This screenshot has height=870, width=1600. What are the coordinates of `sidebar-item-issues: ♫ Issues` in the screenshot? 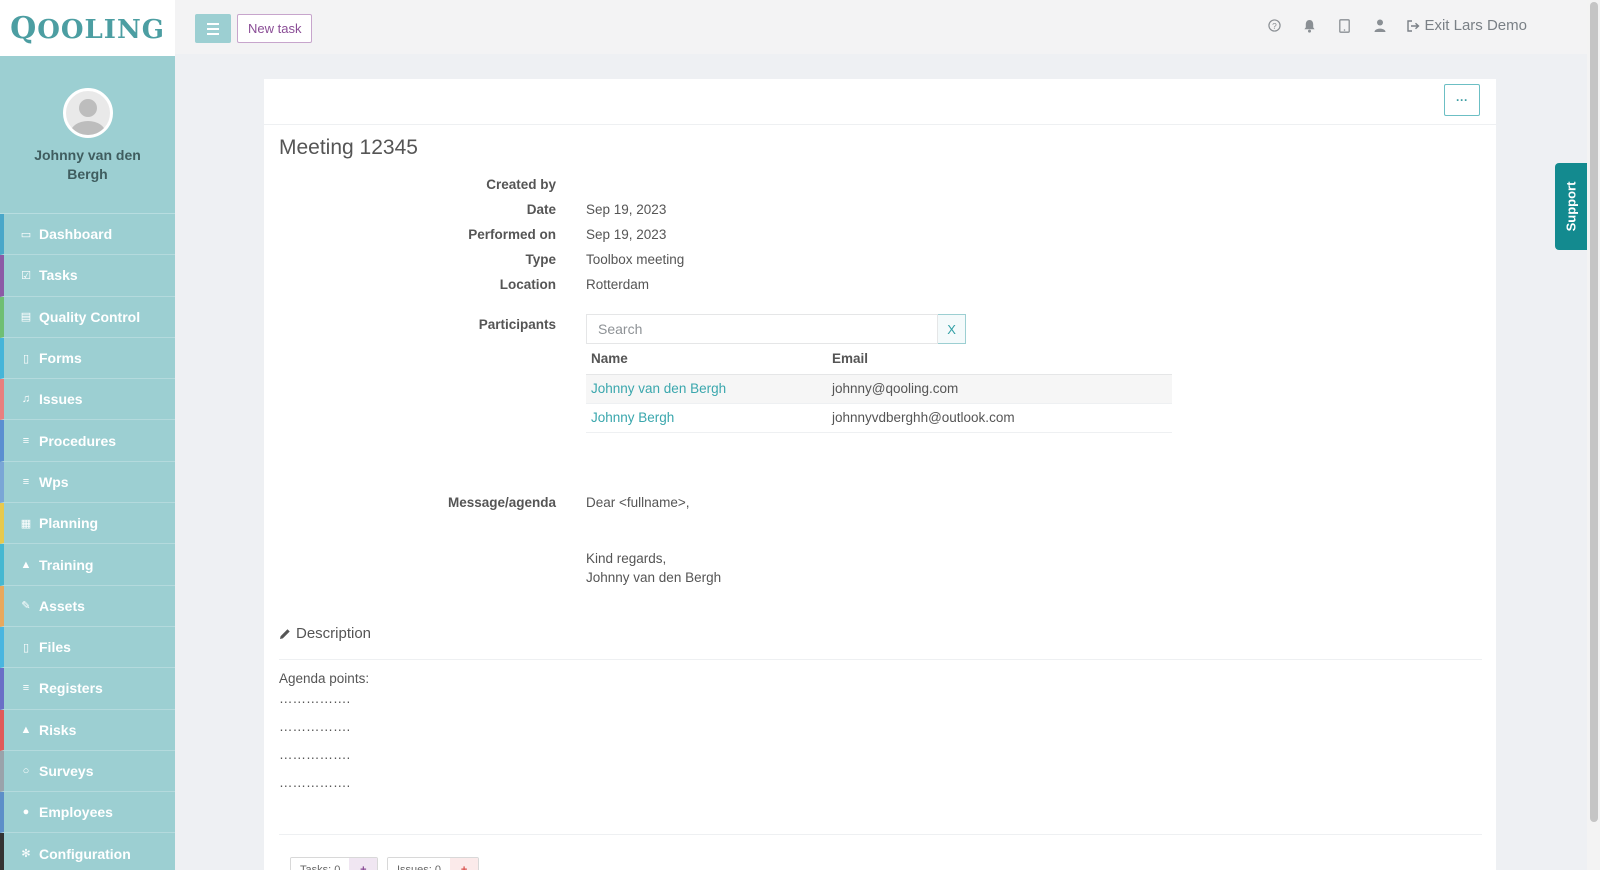 It's located at (87, 400).